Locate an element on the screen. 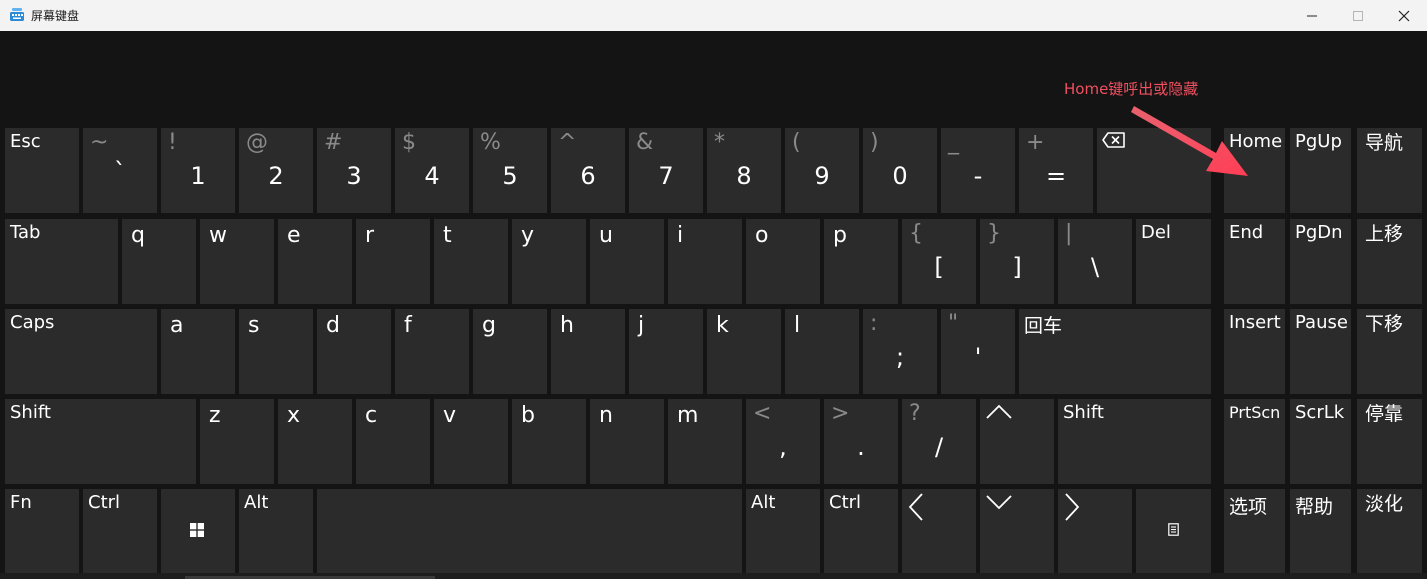 Image resolution: width=1427 pixels, height=579 pixels. key-tab: Tab is located at coordinates (61, 261).